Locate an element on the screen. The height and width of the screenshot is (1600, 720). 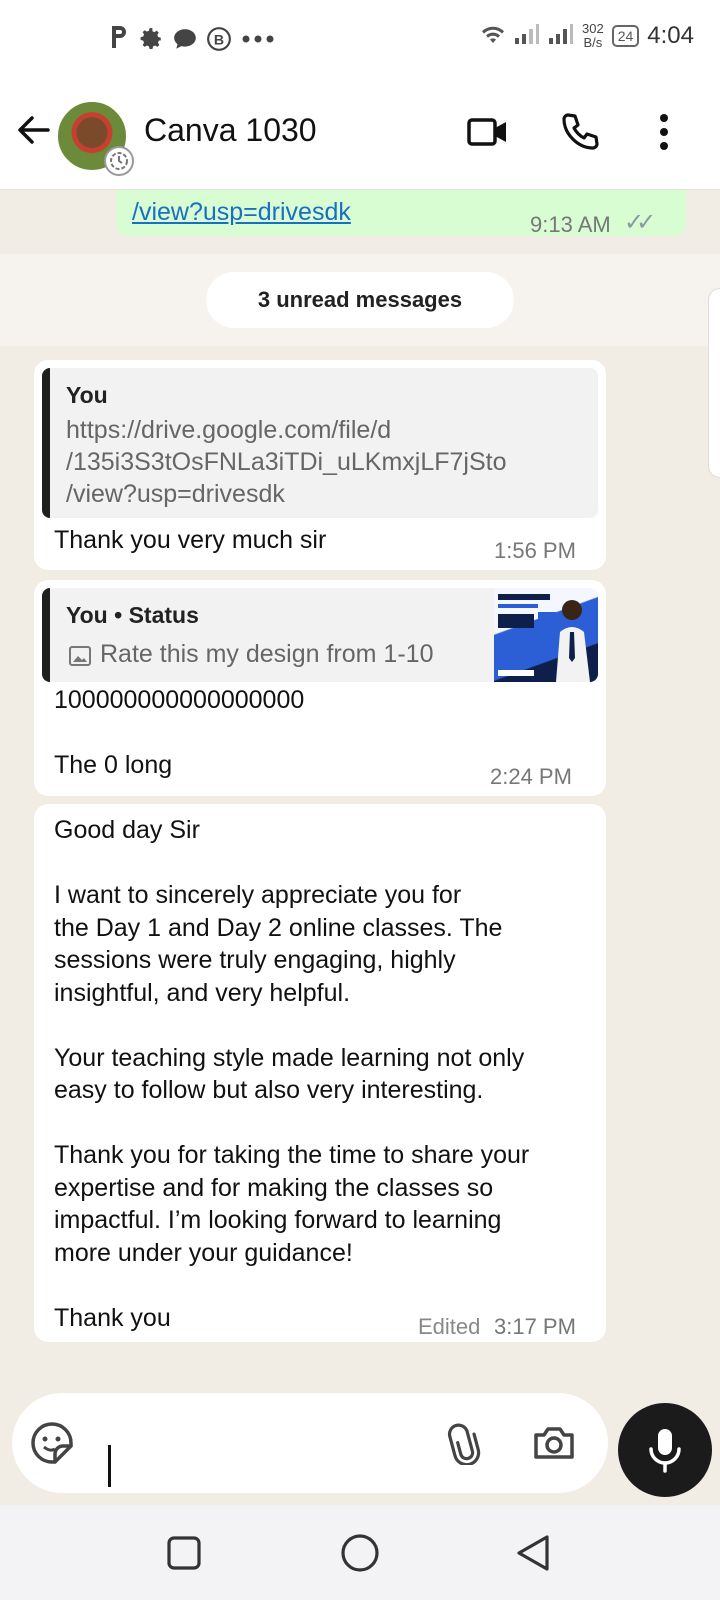
status-bar: B 302 B/s 24 4:04 is located at coordinates (360, 40).